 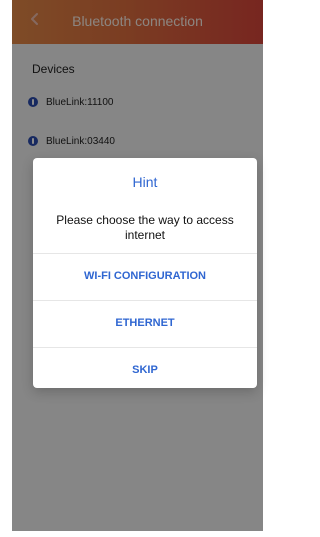 What do you see at coordinates (145, 370) in the screenshot?
I see `skip-button: SKIP` at bounding box center [145, 370].